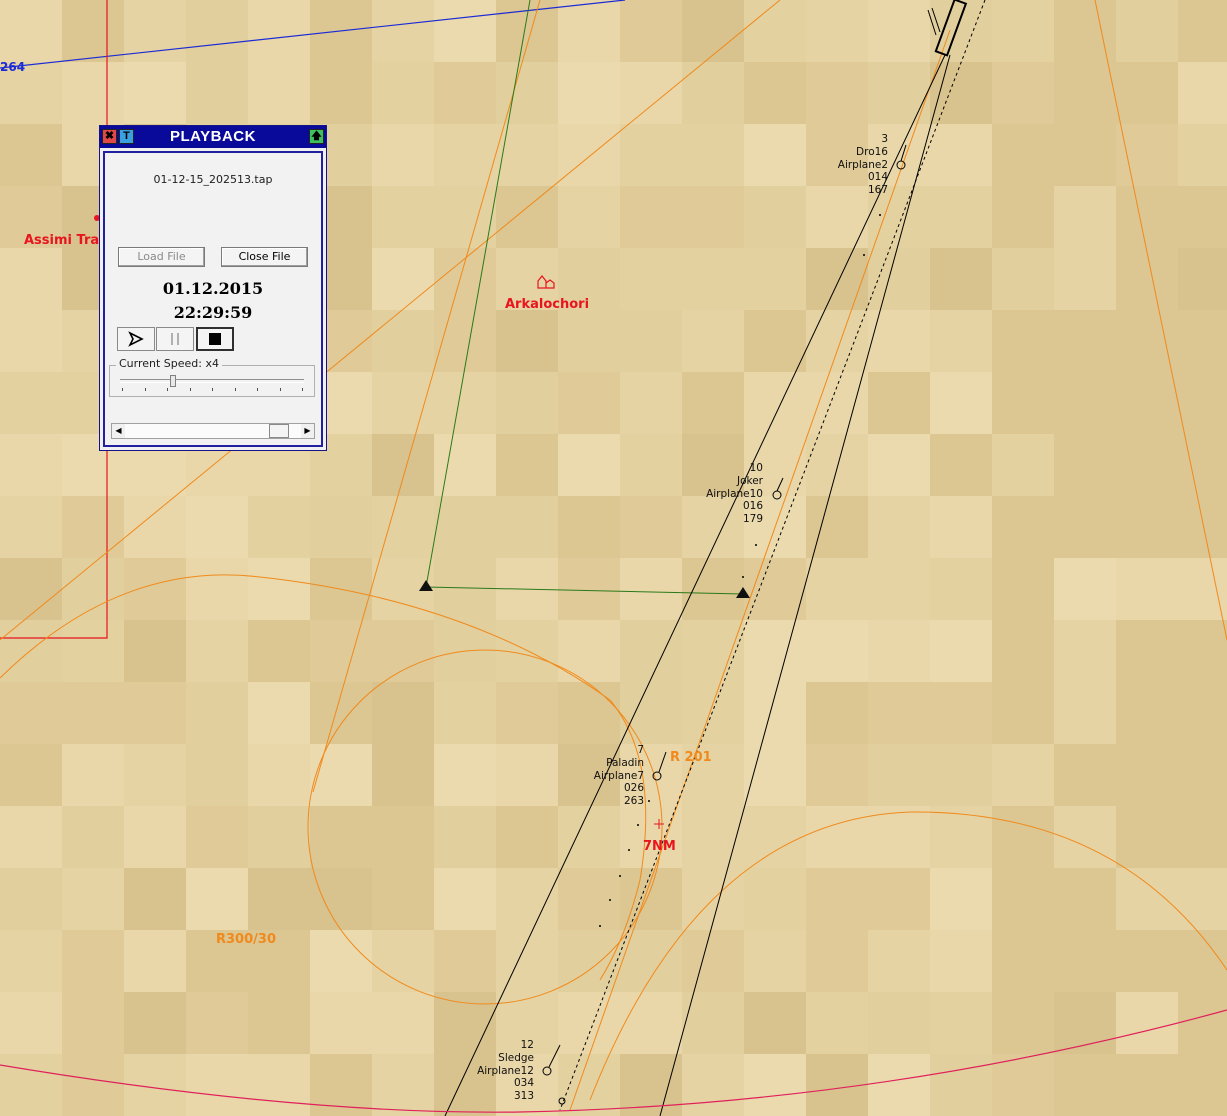 The image size is (1227, 1116). I want to click on scroll-right-arrow-icon: ▶, so click(307, 431).